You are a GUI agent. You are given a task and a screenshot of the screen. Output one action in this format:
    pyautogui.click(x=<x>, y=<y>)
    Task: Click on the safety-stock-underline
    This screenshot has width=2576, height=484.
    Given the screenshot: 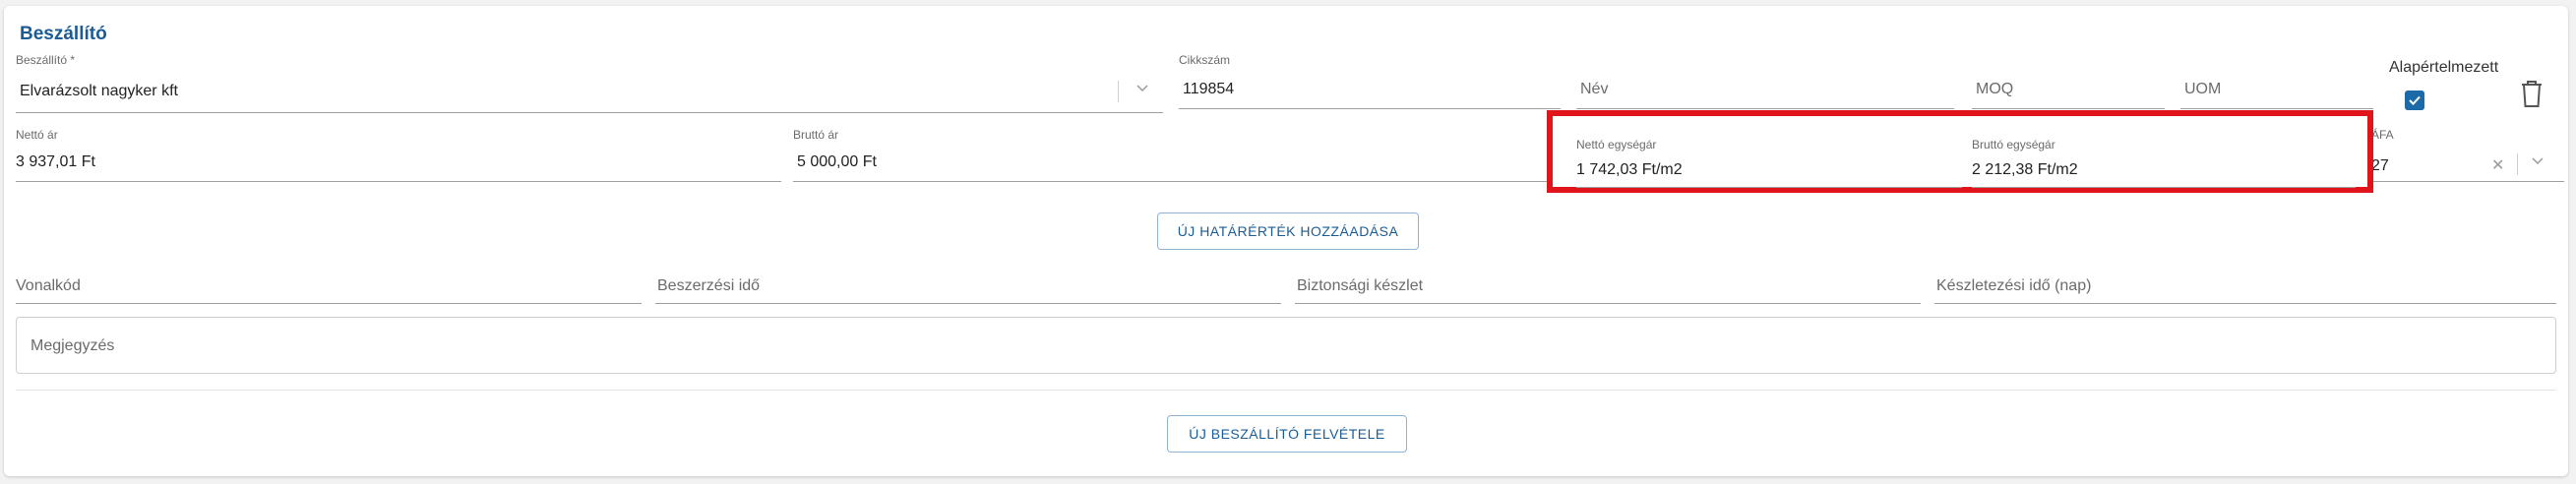 What is the action you would take?
    pyautogui.click(x=1608, y=303)
    